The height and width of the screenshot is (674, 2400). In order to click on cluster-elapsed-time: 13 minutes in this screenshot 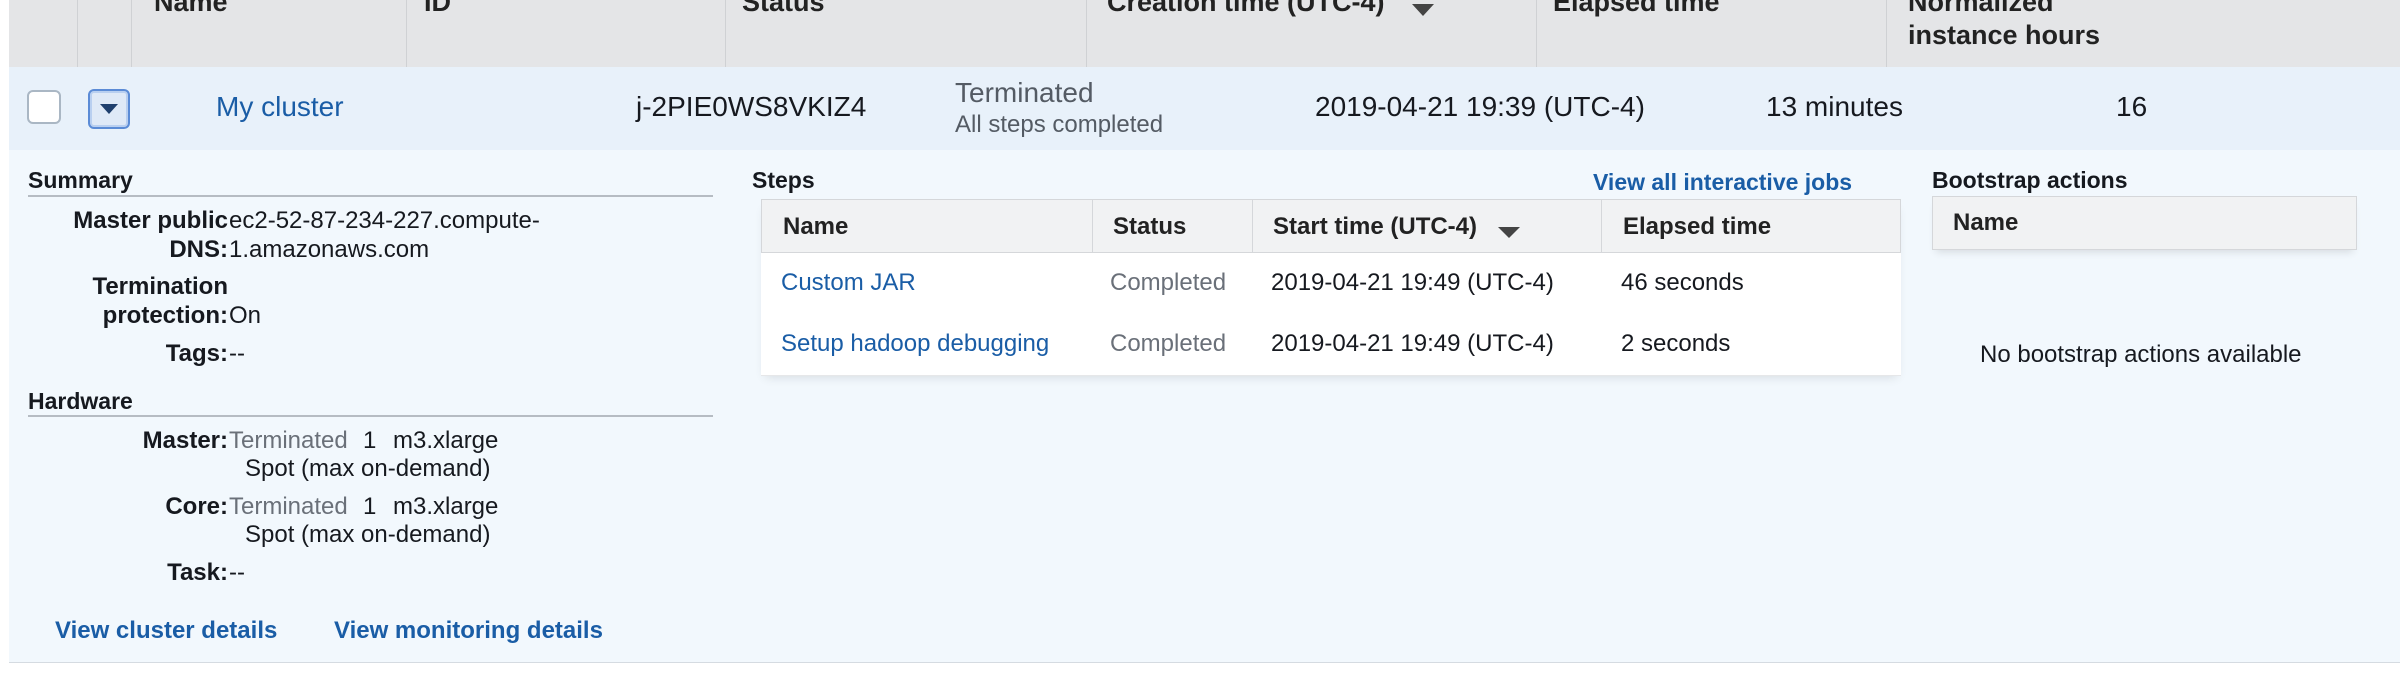, I will do `click(1834, 106)`.